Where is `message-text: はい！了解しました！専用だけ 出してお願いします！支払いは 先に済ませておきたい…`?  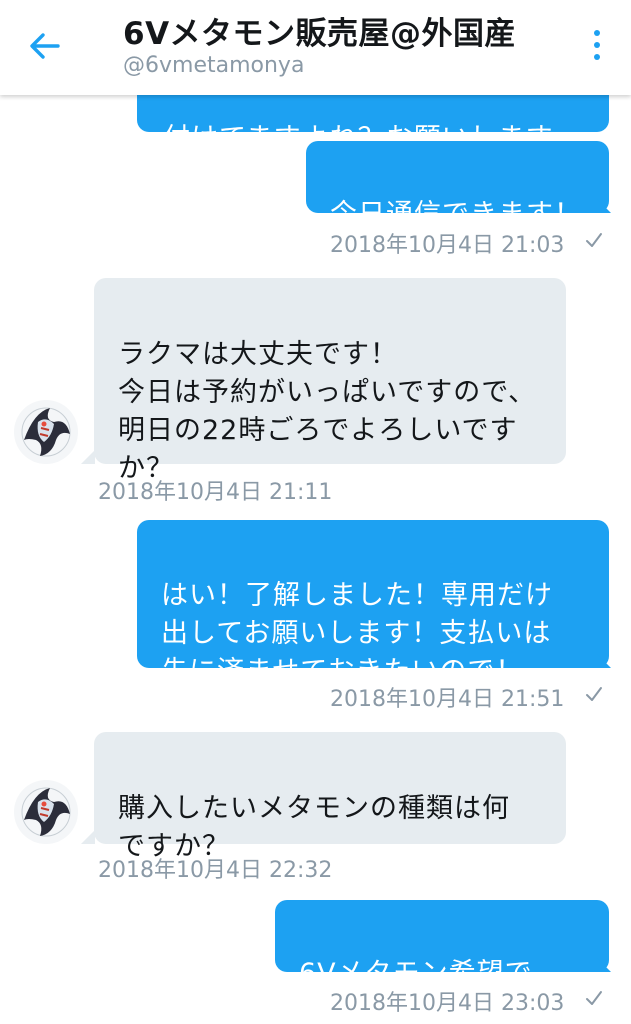 message-text: はい！了解しました！専用だけ 出してお願いします！支払いは 先に済ませておきたい… is located at coordinates (357, 633).